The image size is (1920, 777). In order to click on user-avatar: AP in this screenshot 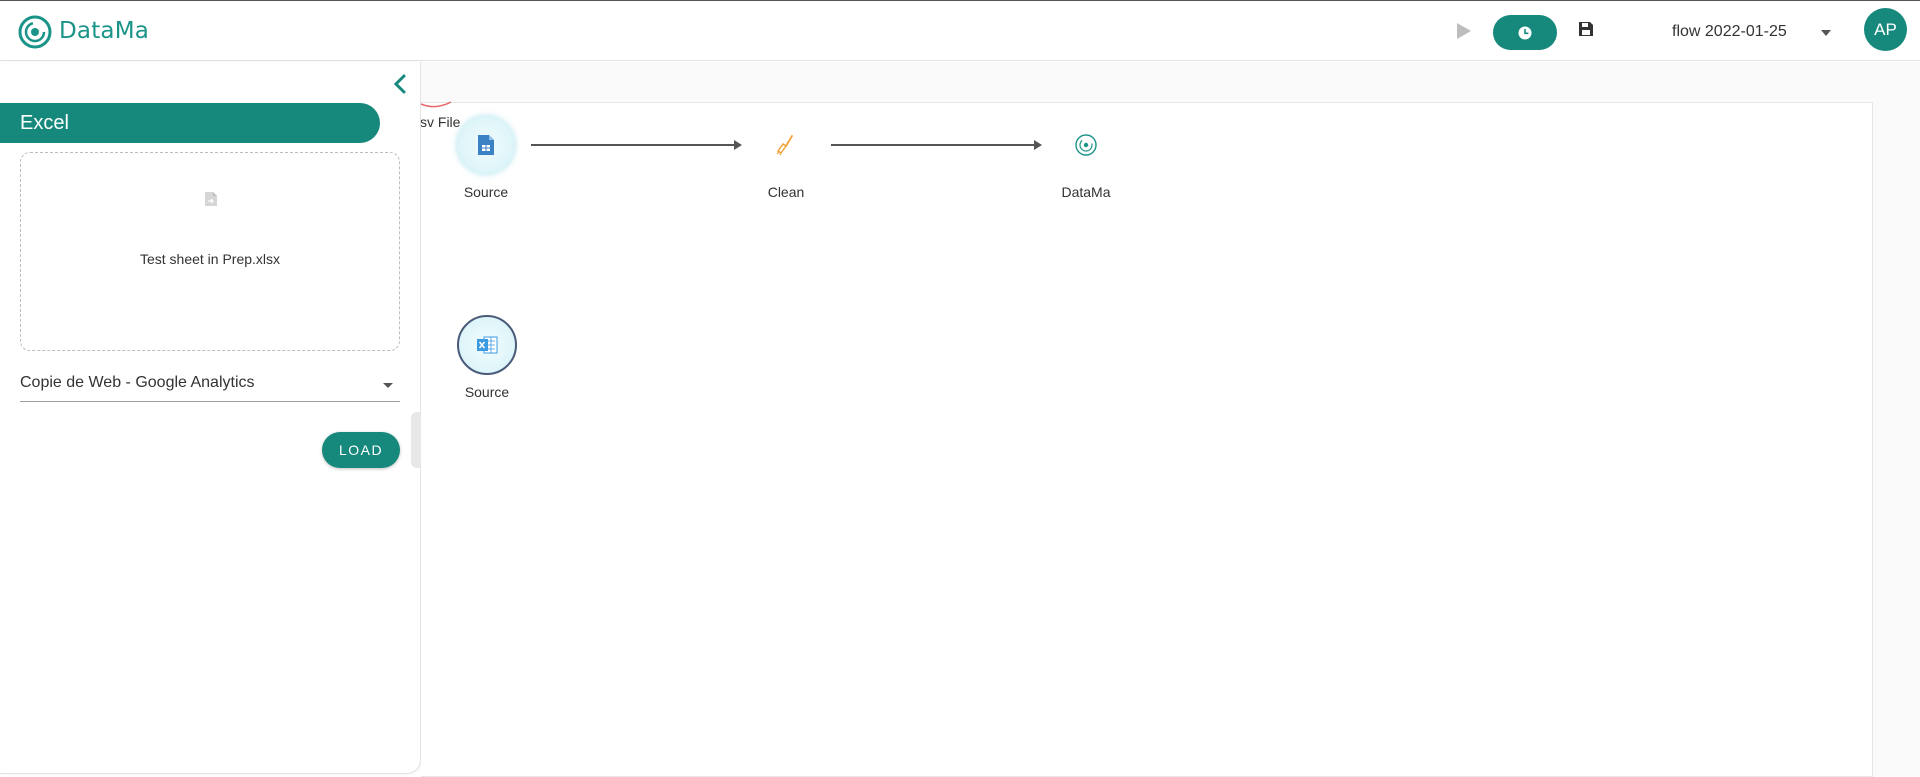, I will do `click(1885, 29)`.